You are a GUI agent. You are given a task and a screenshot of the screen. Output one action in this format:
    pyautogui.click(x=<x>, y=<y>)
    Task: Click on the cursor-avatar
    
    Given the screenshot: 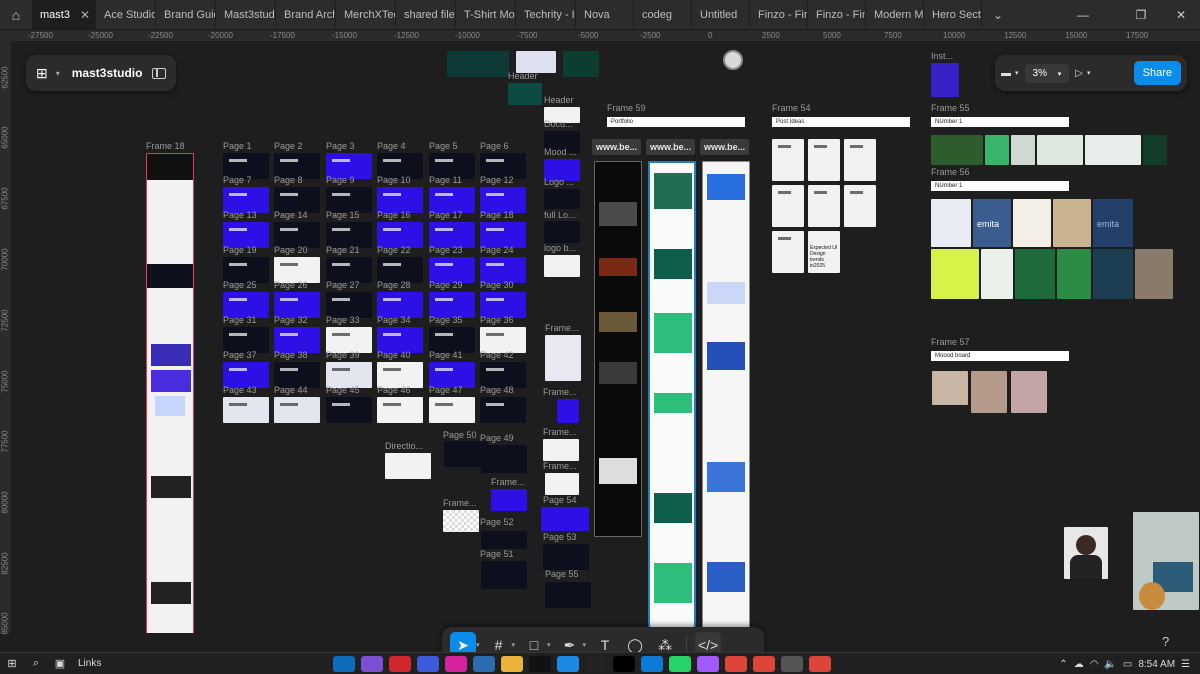 What is the action you would take?
    pyautogui.click(x=733, y=60)
    